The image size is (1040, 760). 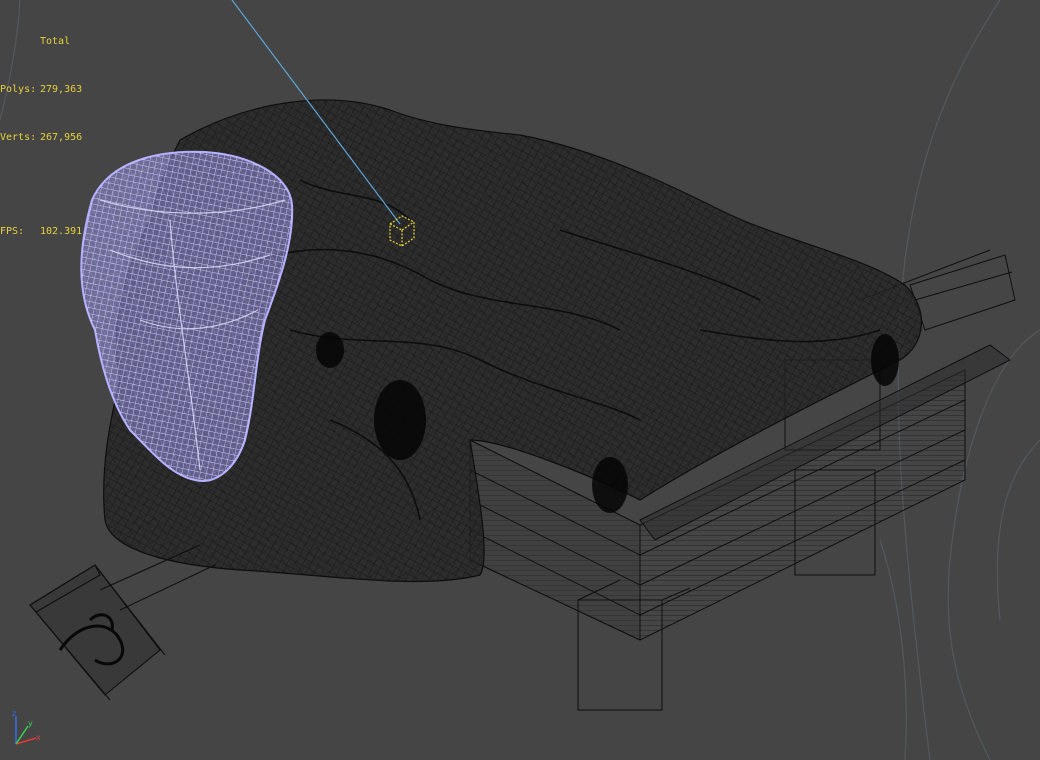 What do you see at coordinates (18, 137) in the screenshot?
I see `verts-label: Verts:` at bounding box center [18, 137].